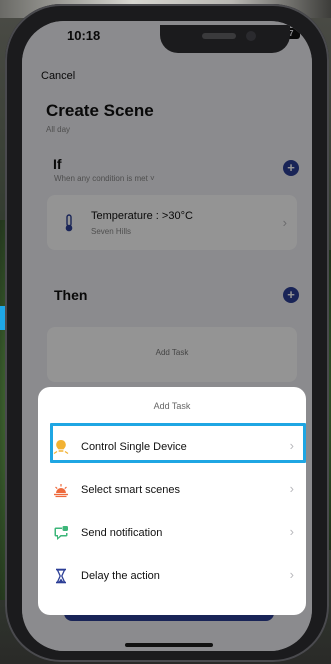  Describe the element at coordinates (178, 443) in the screenshot. I see `highlight-frame` at that location.